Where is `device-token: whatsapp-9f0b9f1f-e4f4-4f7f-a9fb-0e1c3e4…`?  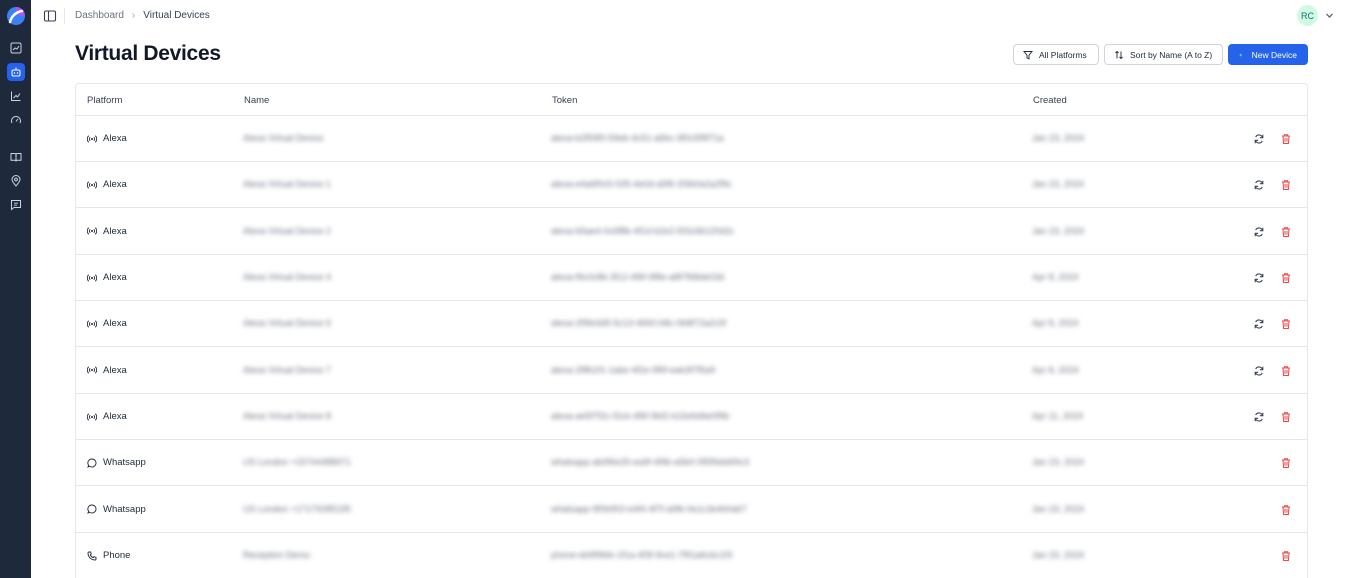 device-token: whatsapp-9f0b9f1f-e4f4-4f7f-a9fb-0e1c3e4… is located at coordinates (649, 508).